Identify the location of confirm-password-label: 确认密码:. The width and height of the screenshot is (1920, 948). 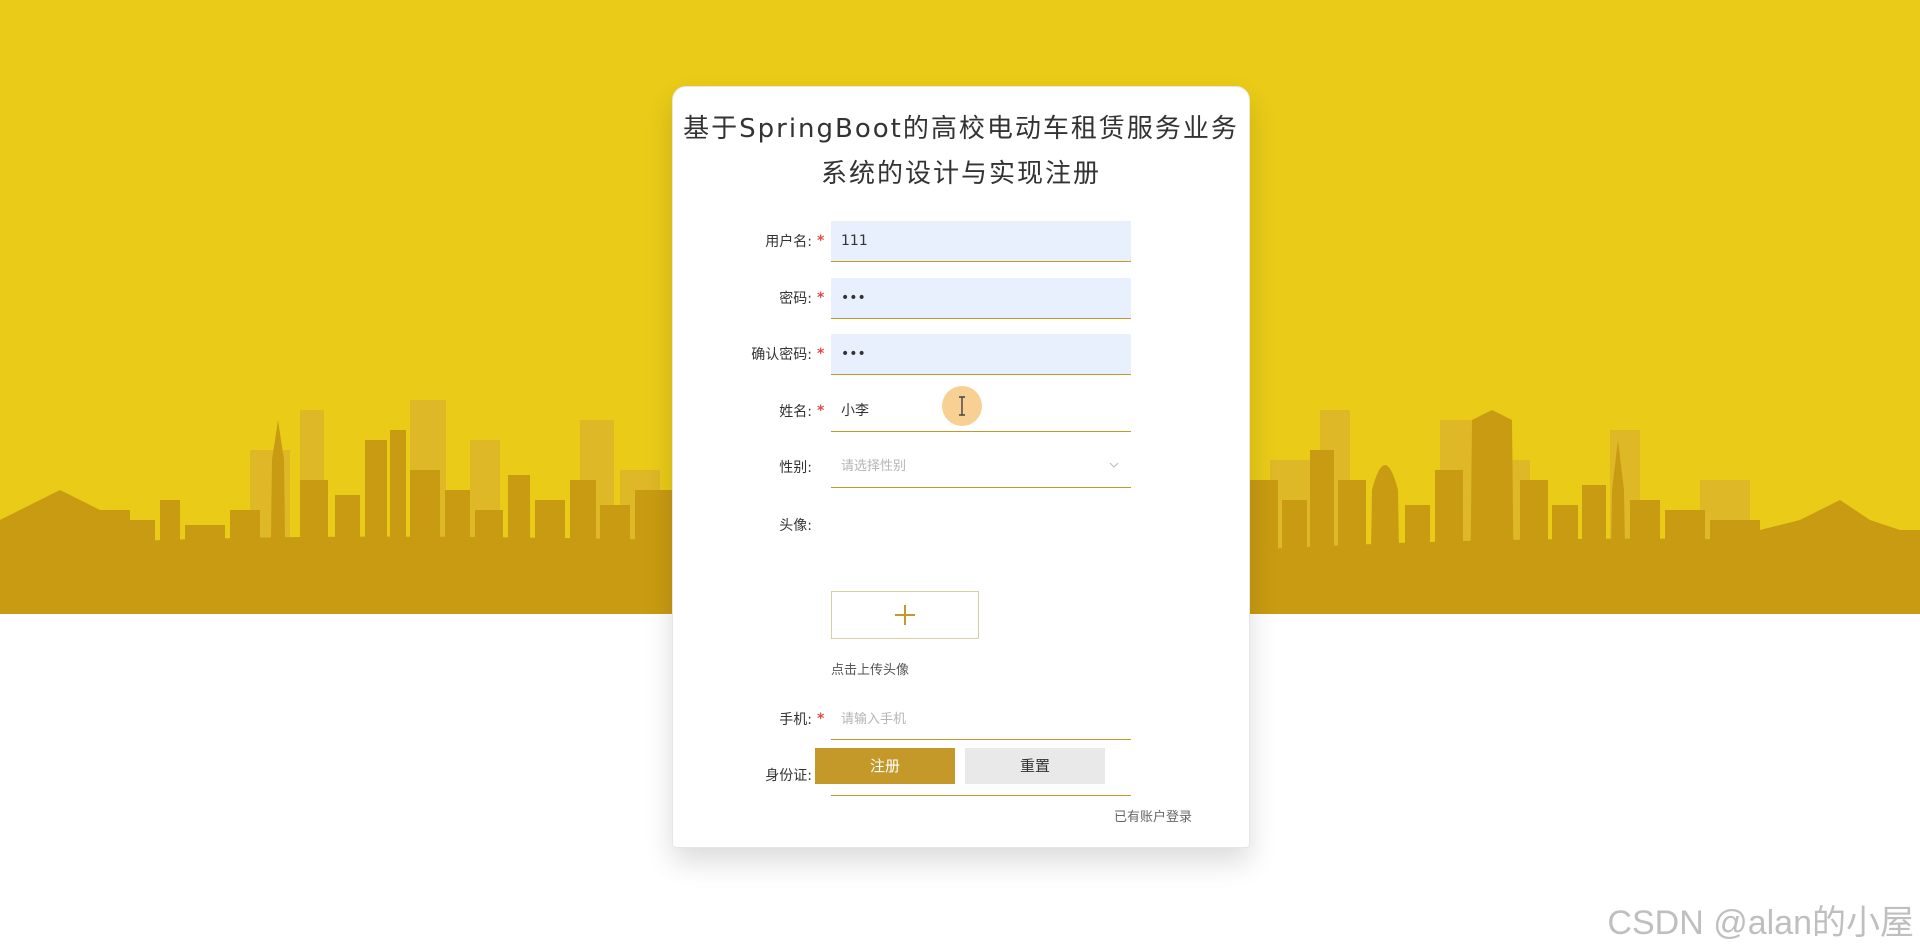
(781, 355).